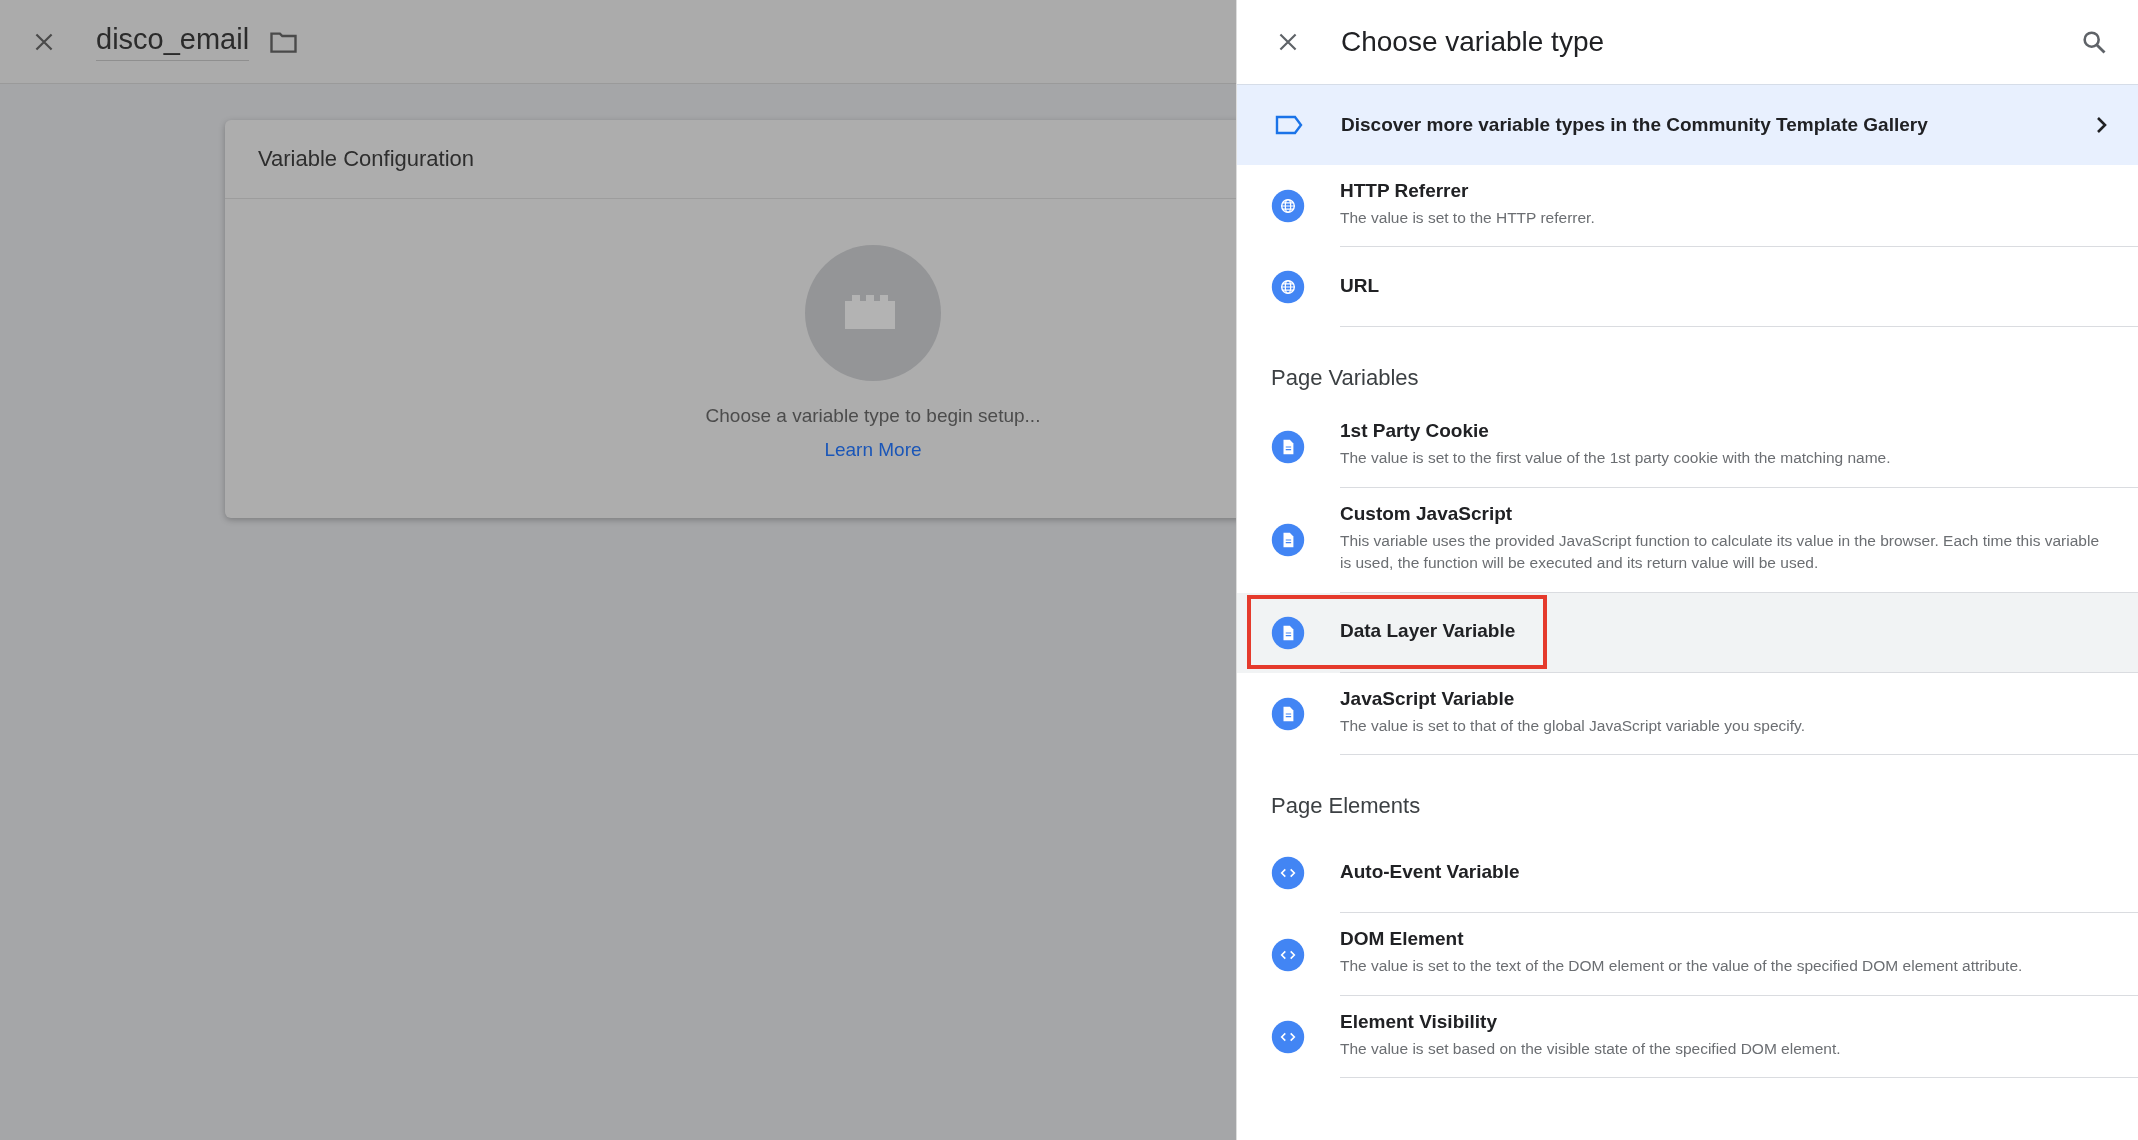 This screenshot has height=1140, width=2138. I want to click on variable-type-item: 1st Party Cookie The value is set to the first value of the 1st party cookie with the matching name., so click(1687, 446).